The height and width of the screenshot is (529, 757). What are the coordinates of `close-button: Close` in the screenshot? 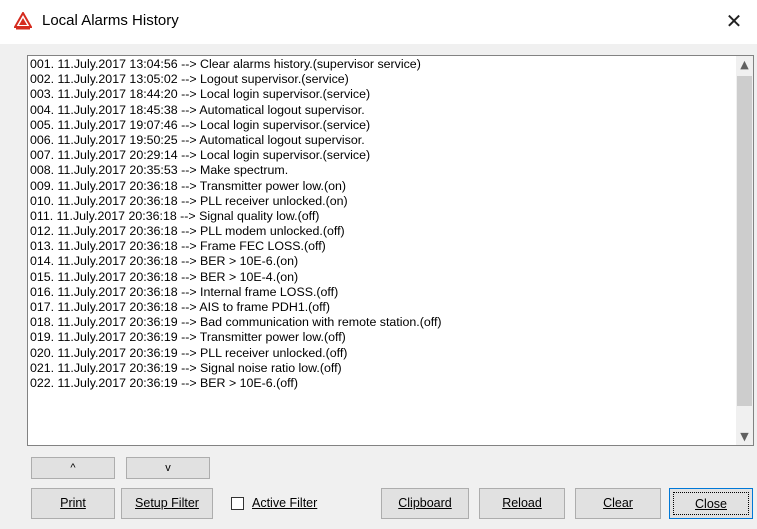 It's located at (711, 503).